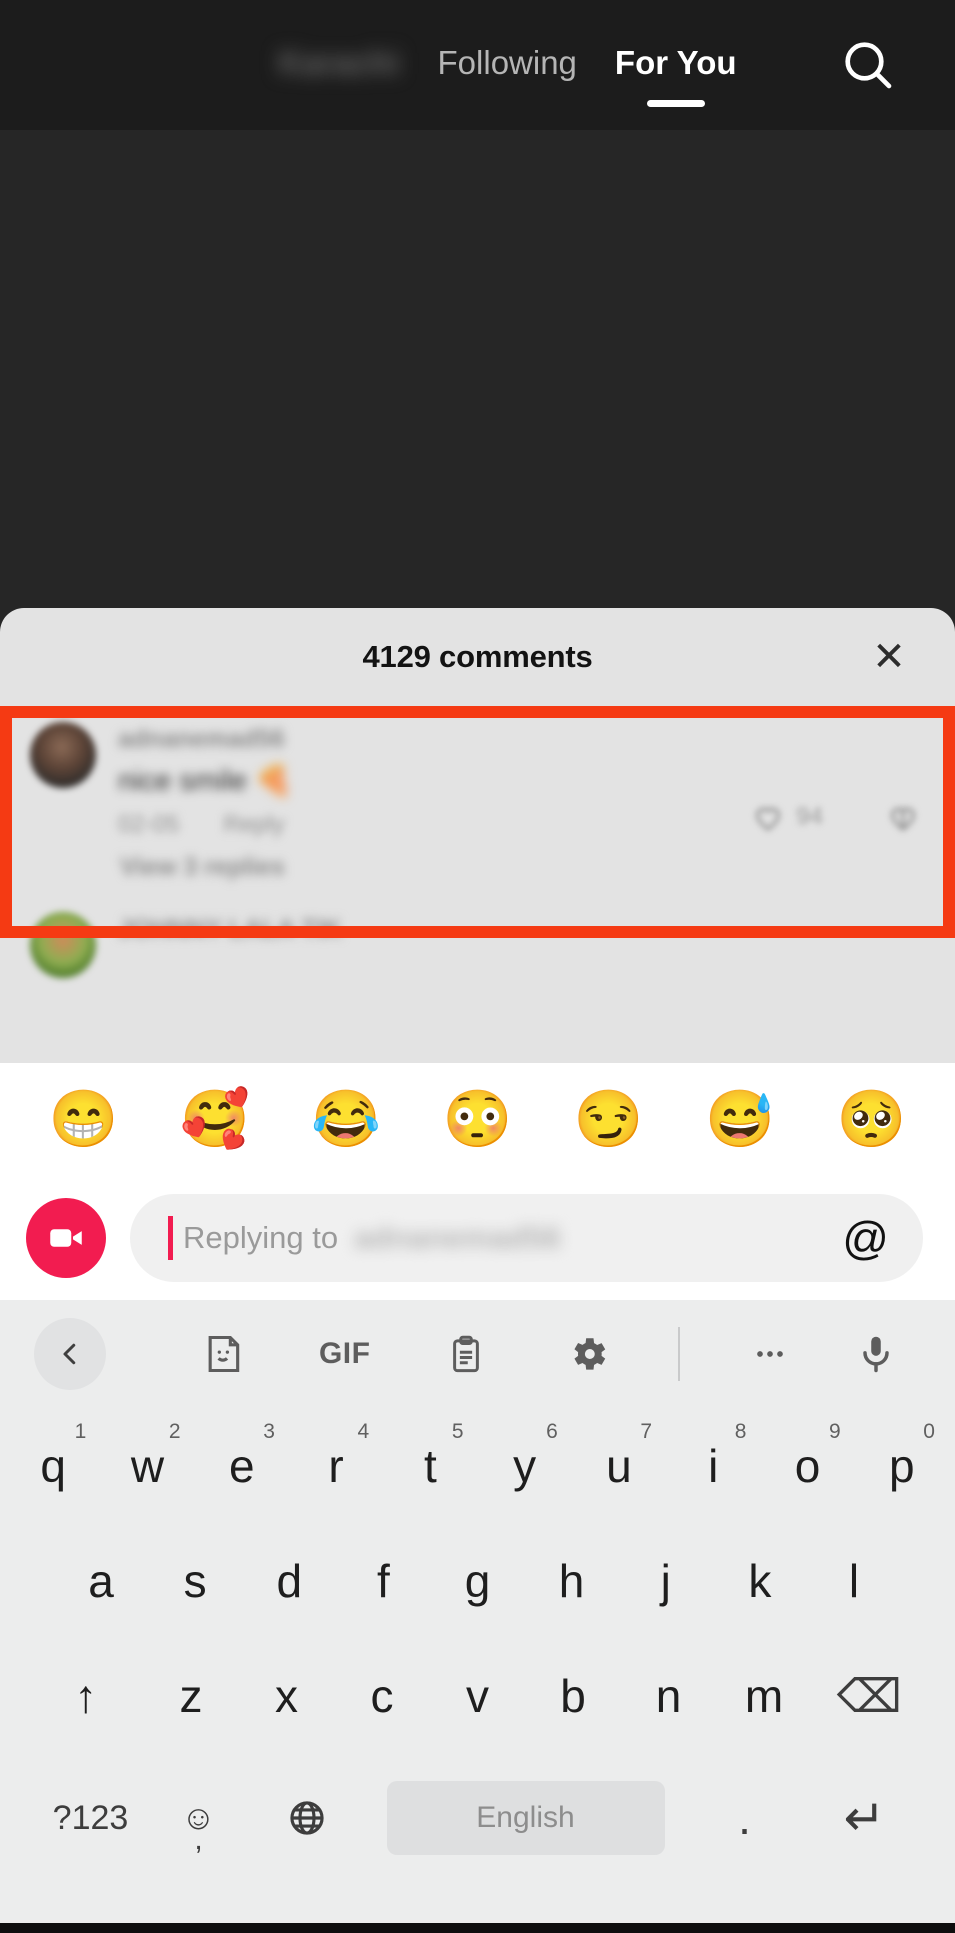 The height and width of the screenshot is (1933, 955). Describe the element at coordinates (195, 1580) in the screenshot. I see `key-s: s` at that location.